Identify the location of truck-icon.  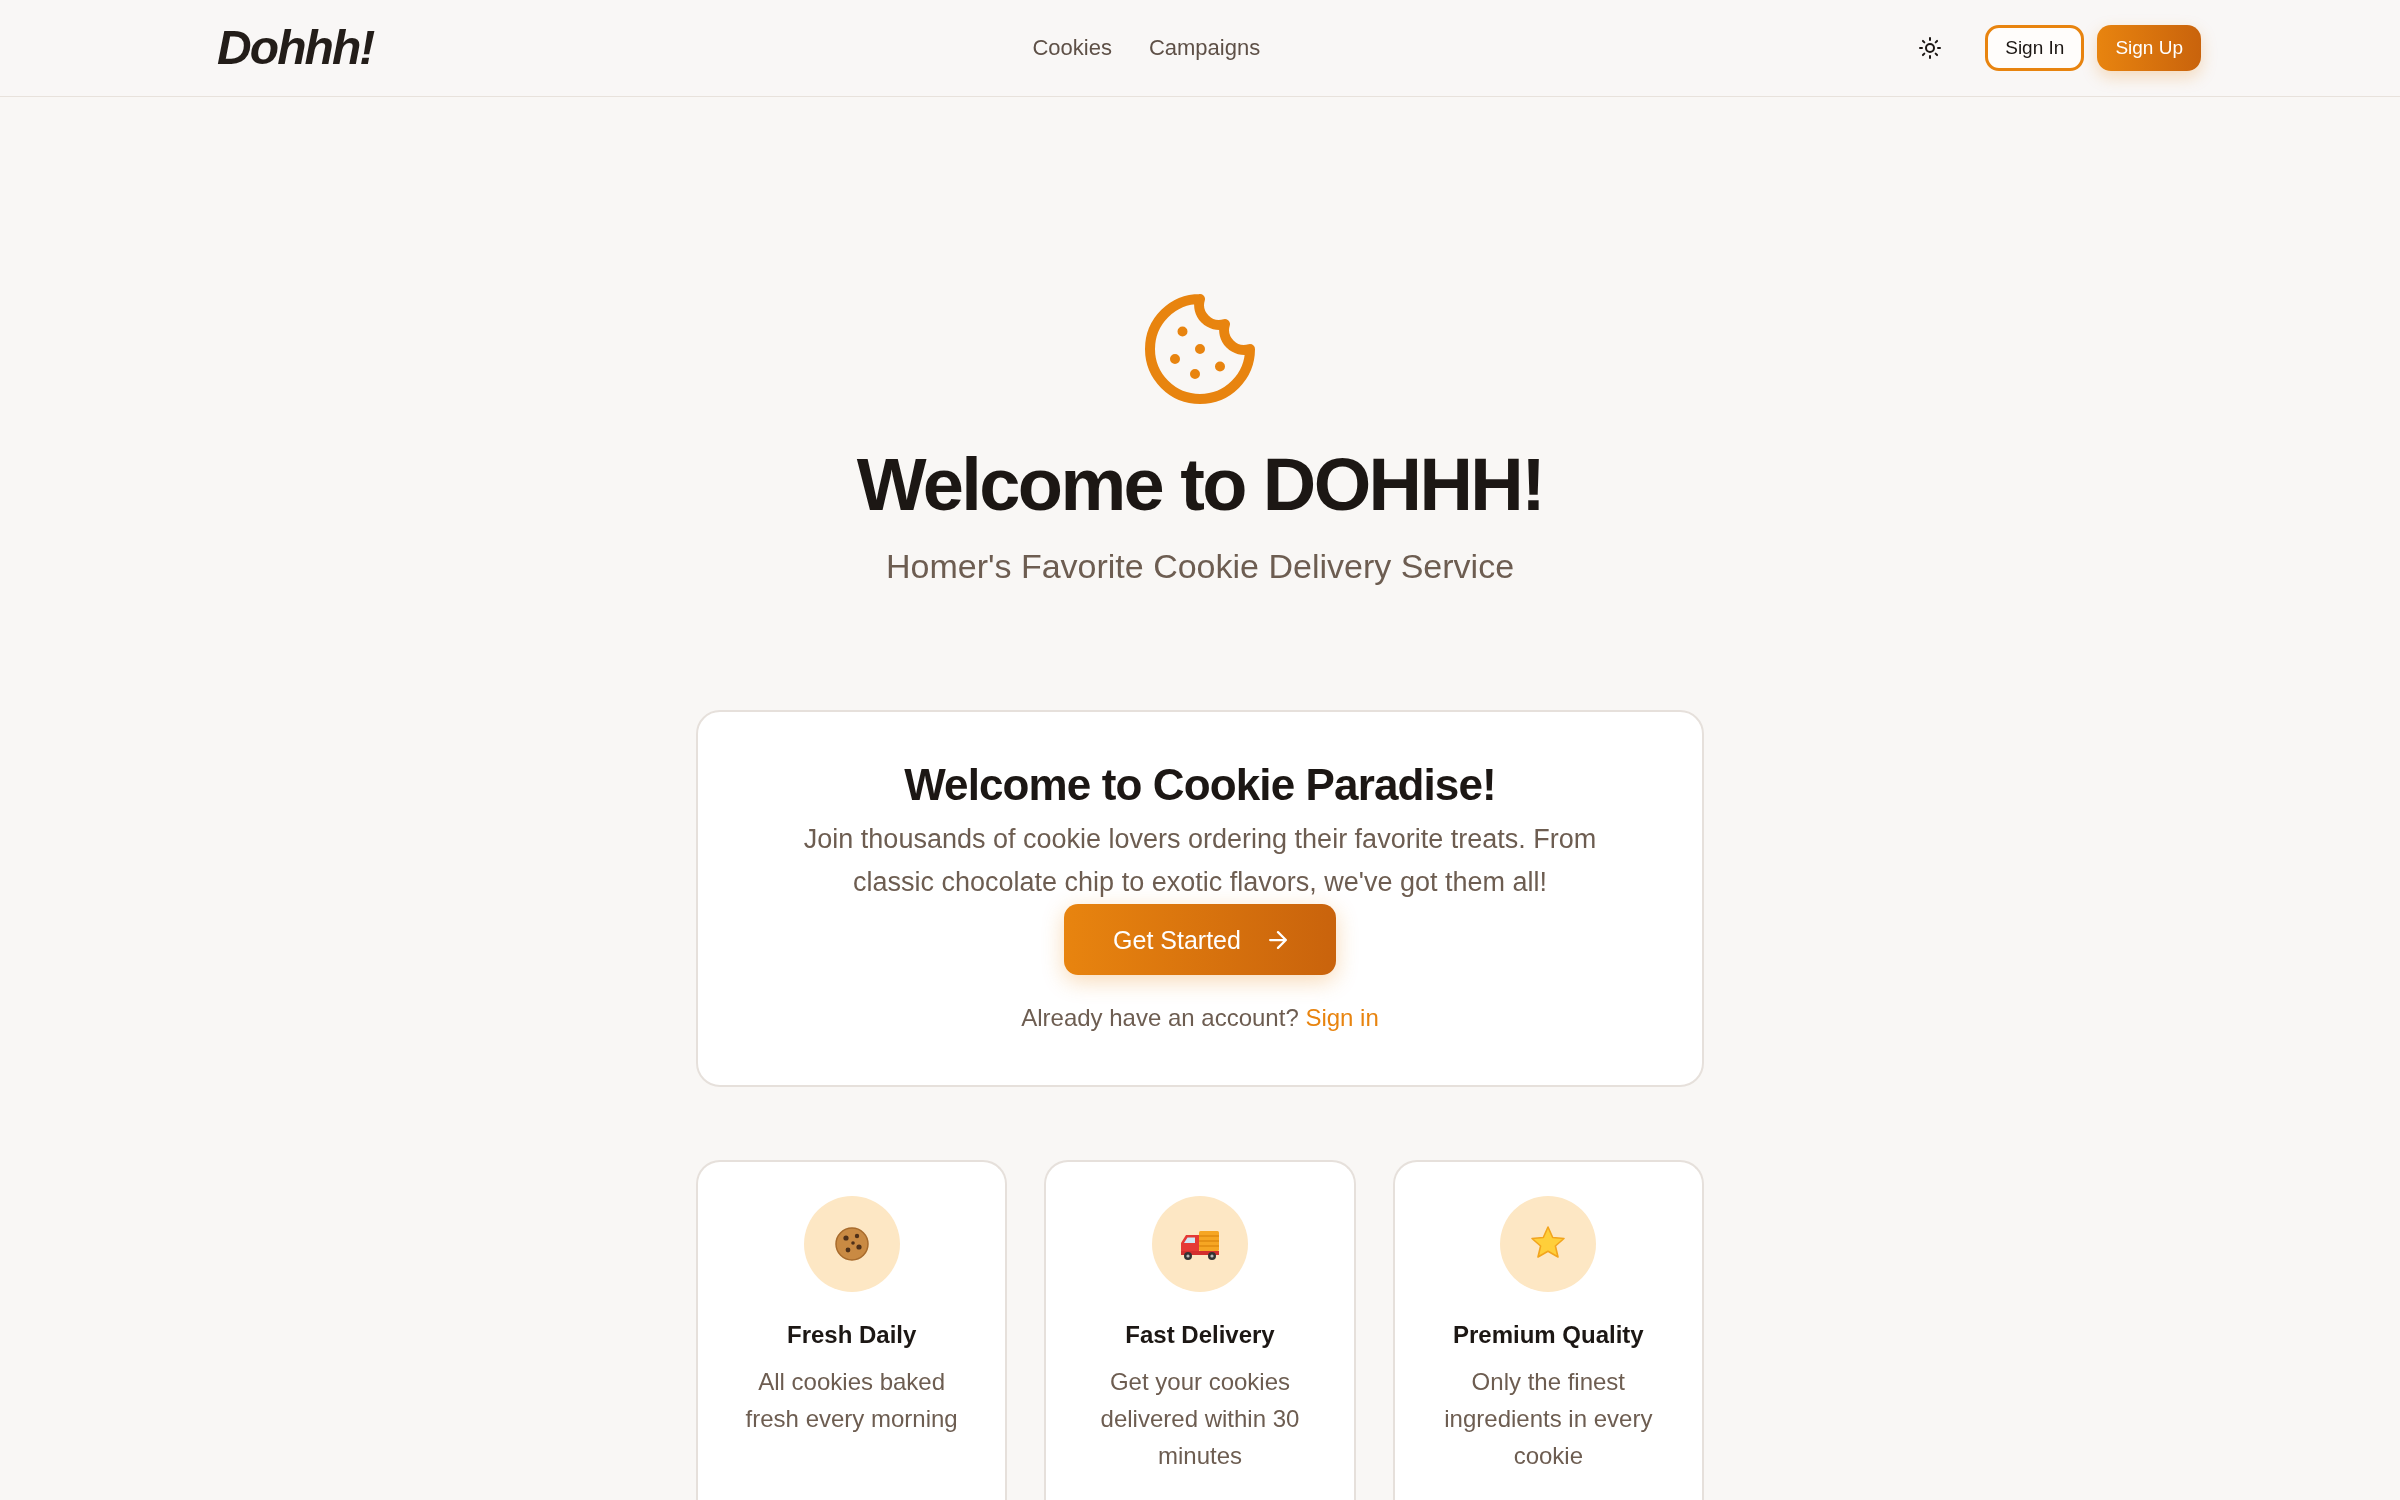
(1200, 1244).